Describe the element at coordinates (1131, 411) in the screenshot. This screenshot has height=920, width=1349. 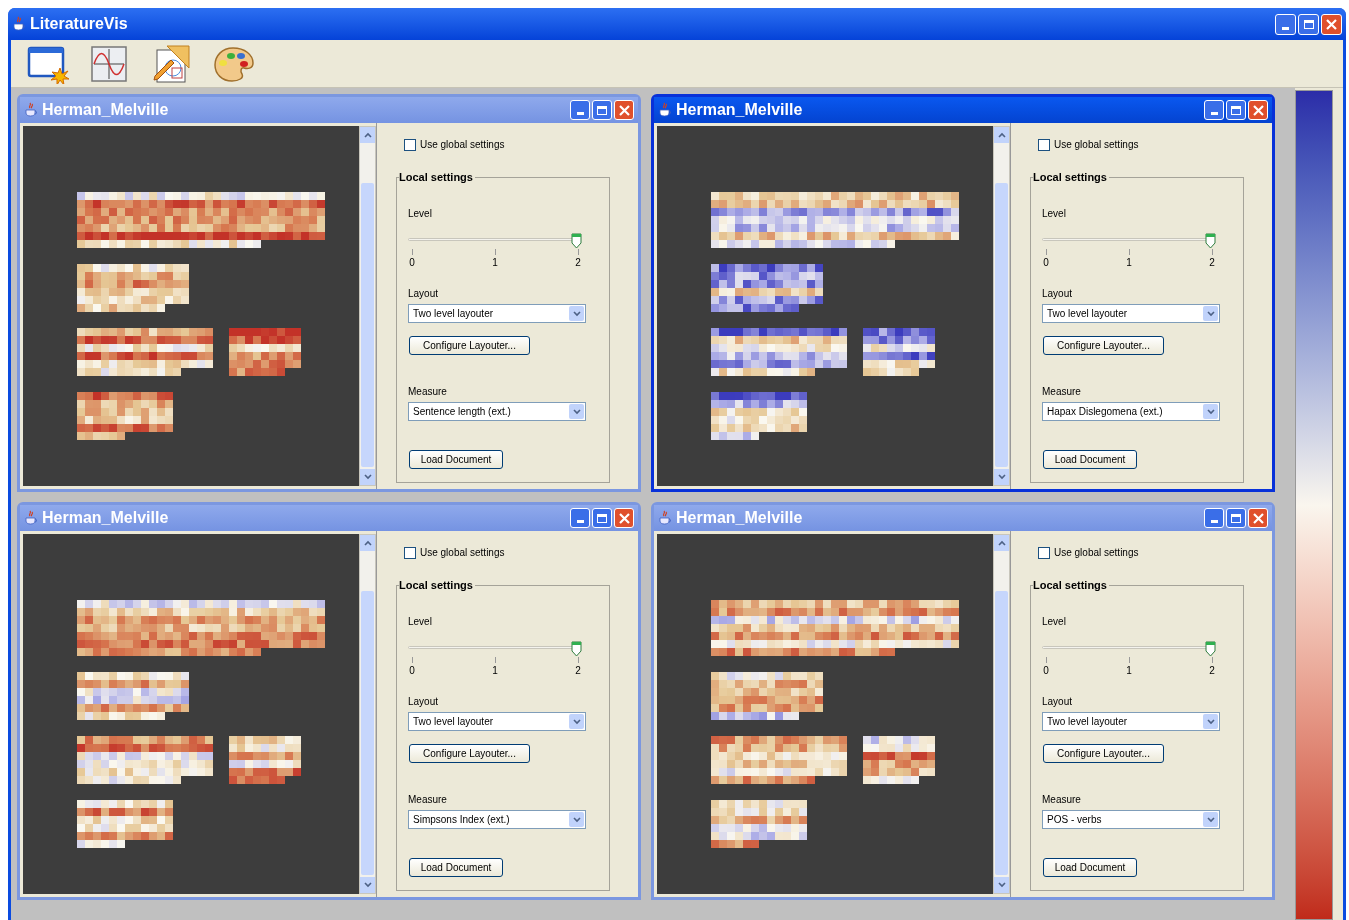
I see `dropdown: Hapax Dislegomena (ext.)` at that location.